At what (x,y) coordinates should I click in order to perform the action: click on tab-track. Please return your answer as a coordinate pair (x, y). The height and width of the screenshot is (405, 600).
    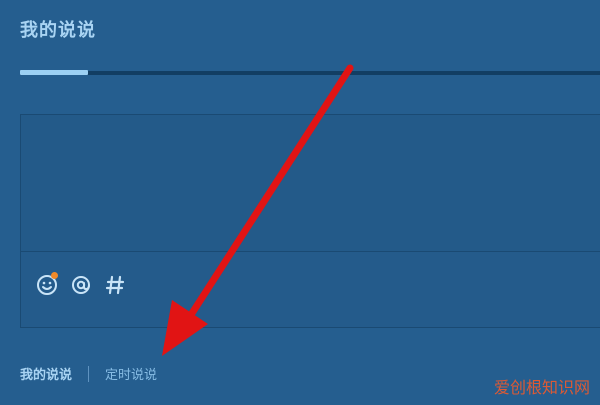
    Looking at the image, I should click on (310, 73).